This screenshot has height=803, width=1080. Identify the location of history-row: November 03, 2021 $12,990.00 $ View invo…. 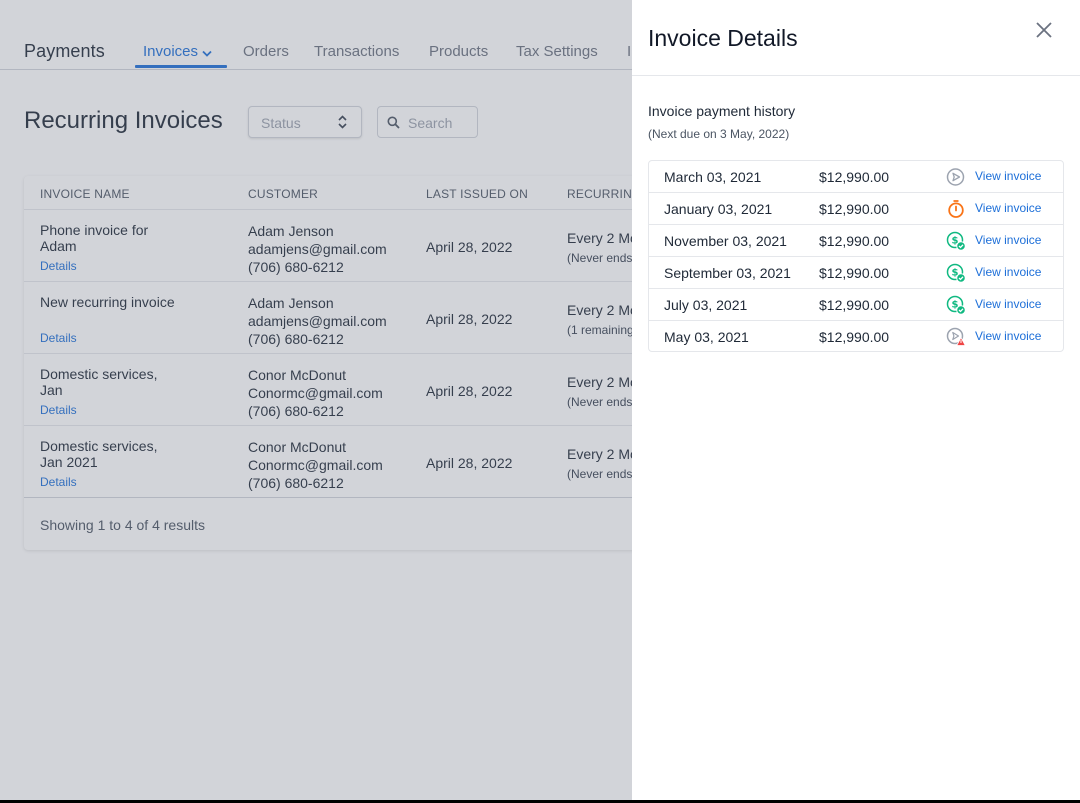
(856, 241).